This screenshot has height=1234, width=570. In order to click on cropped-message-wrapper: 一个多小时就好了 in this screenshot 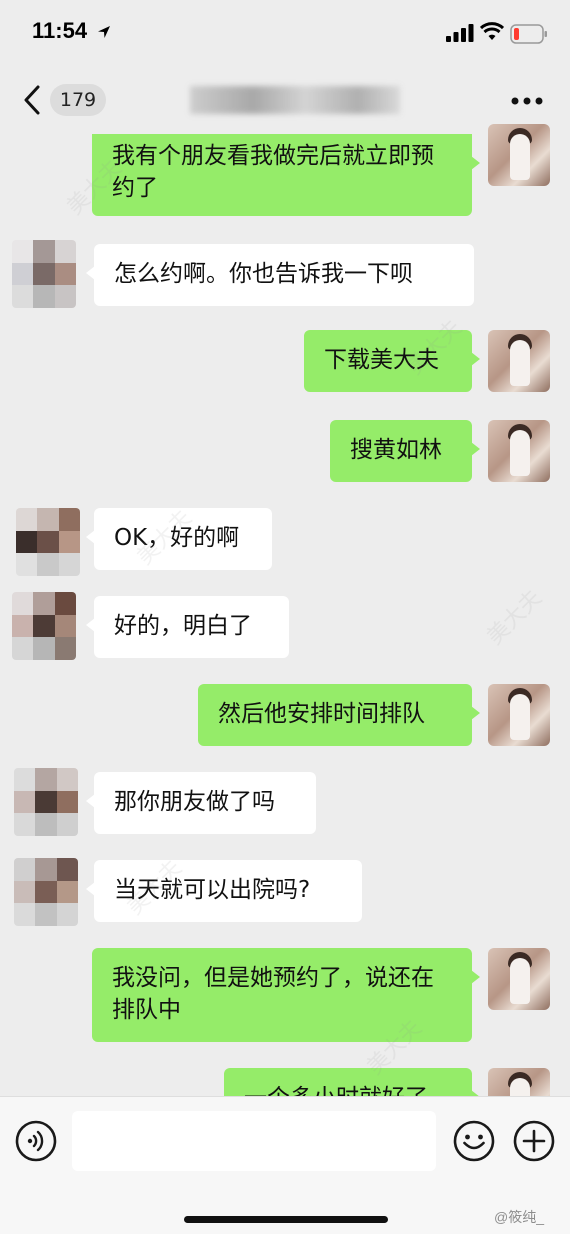, I will do `click(285, 1081)`.